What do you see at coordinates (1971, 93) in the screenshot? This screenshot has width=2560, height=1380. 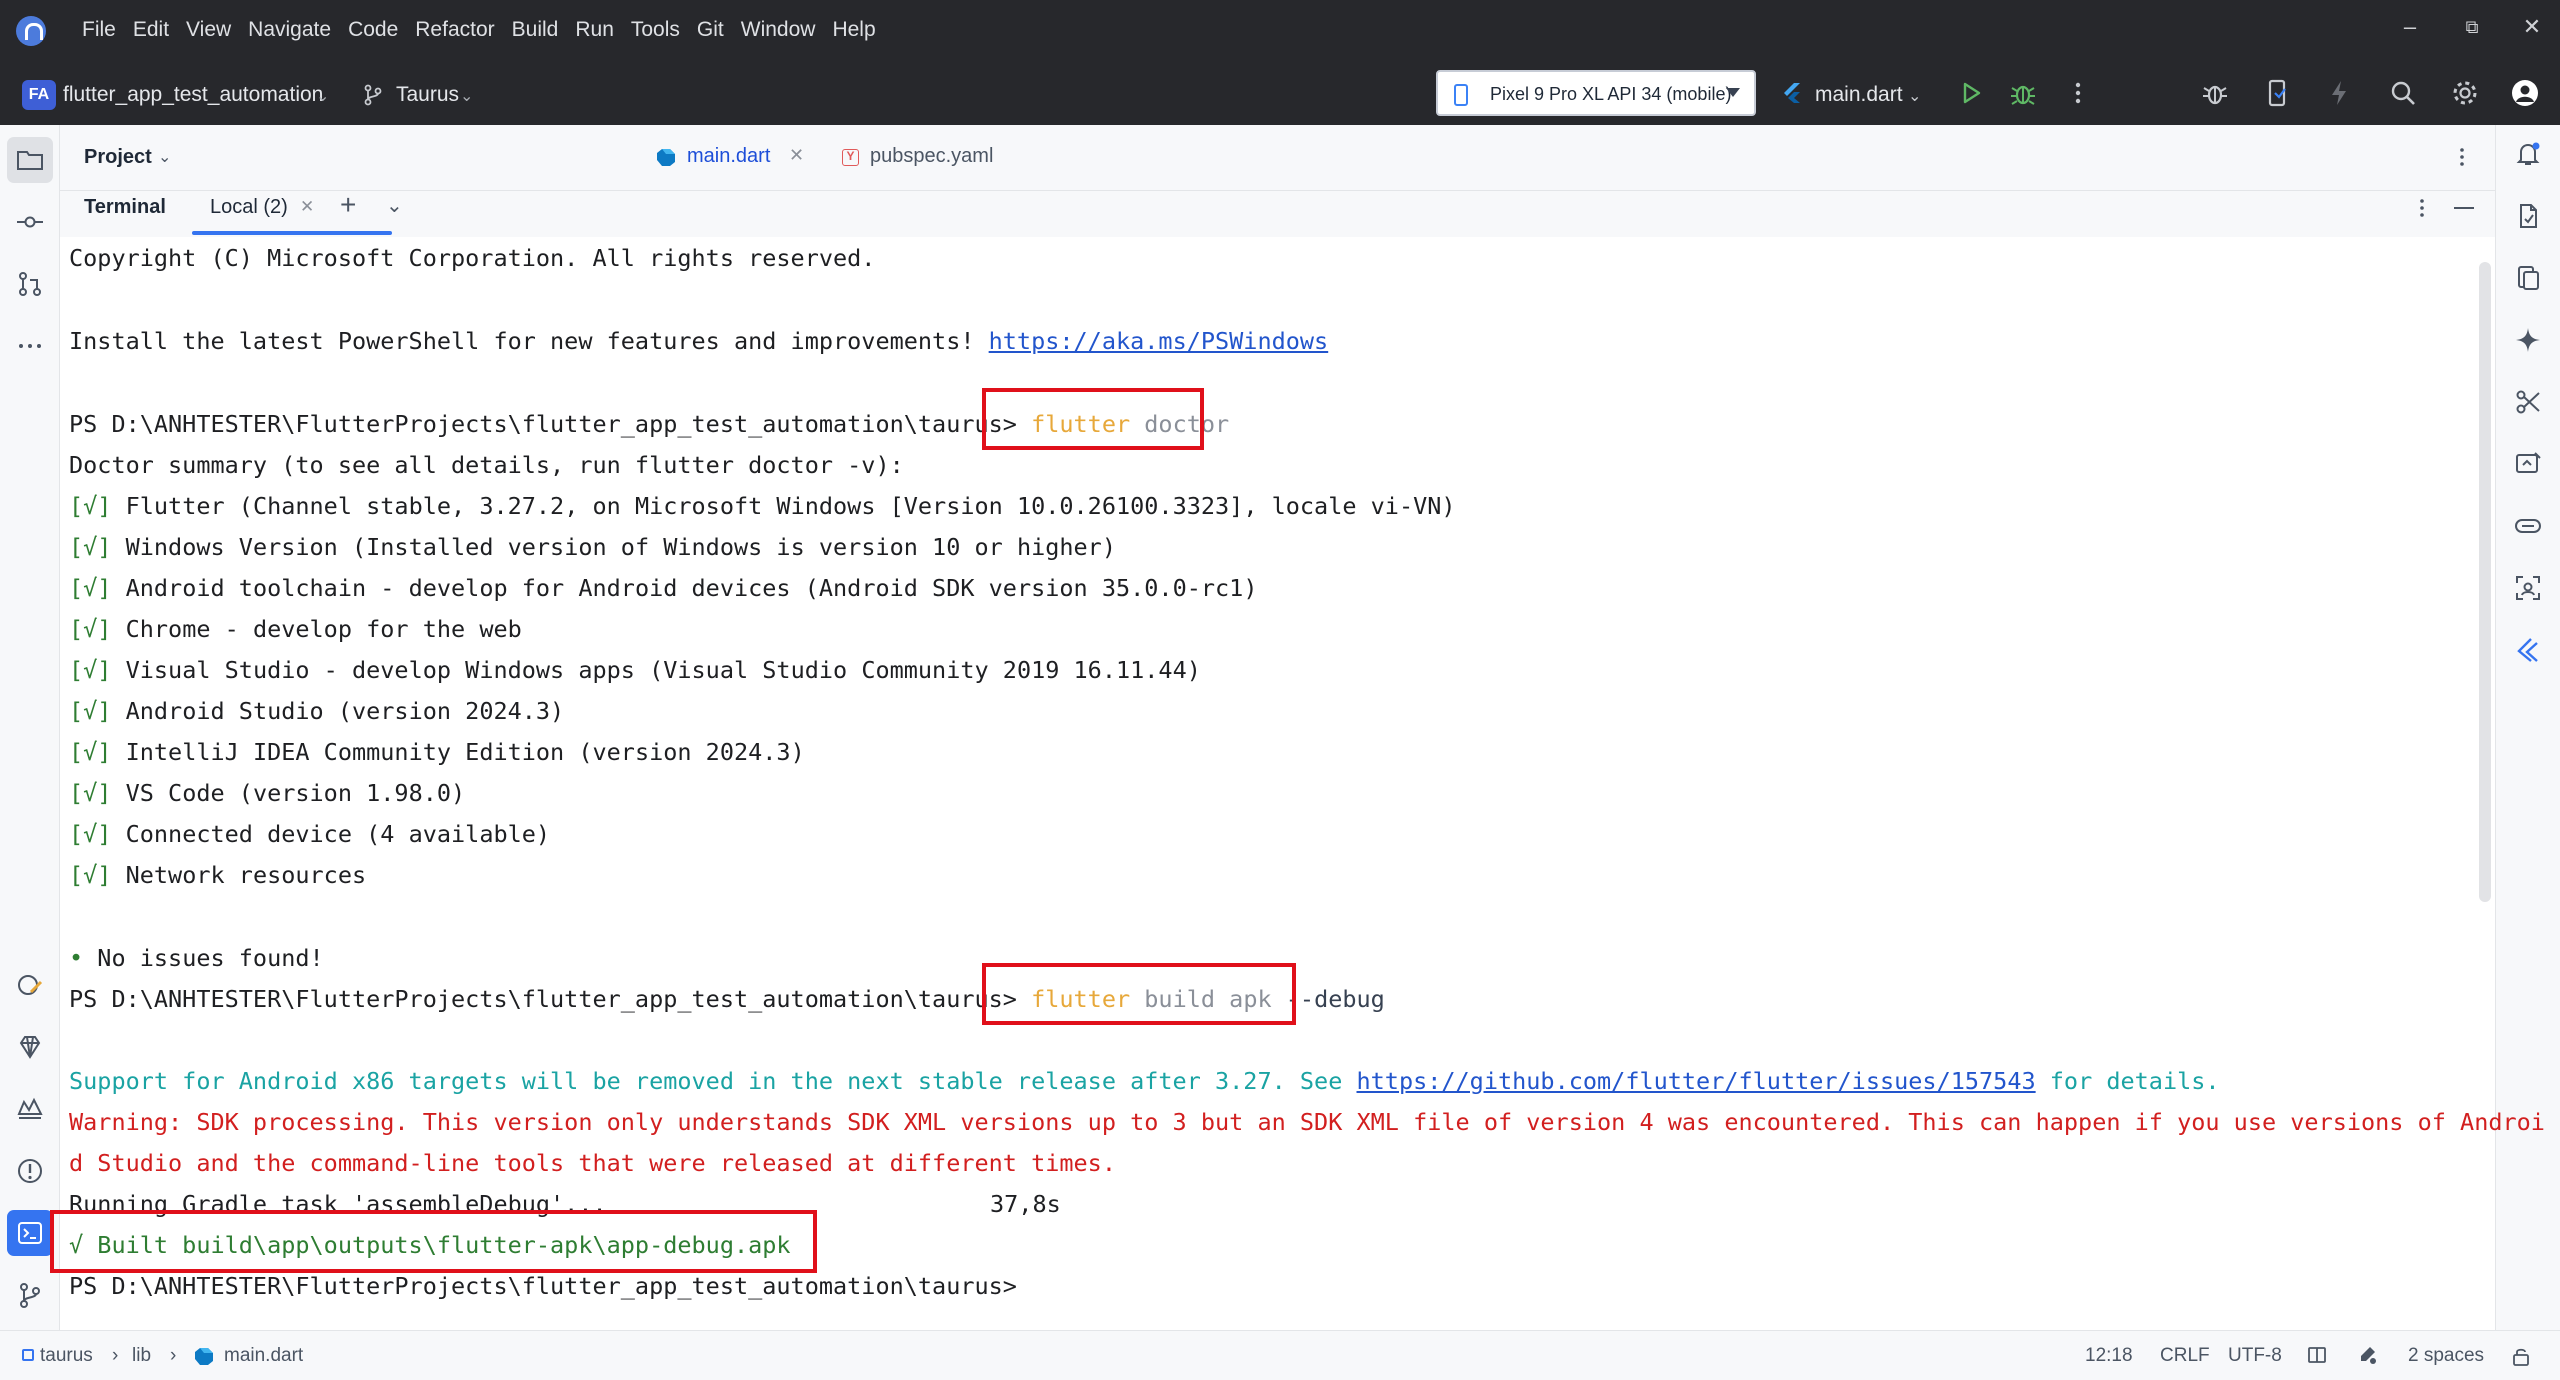 I see `run-icon` at bounding box center [1971, 93].